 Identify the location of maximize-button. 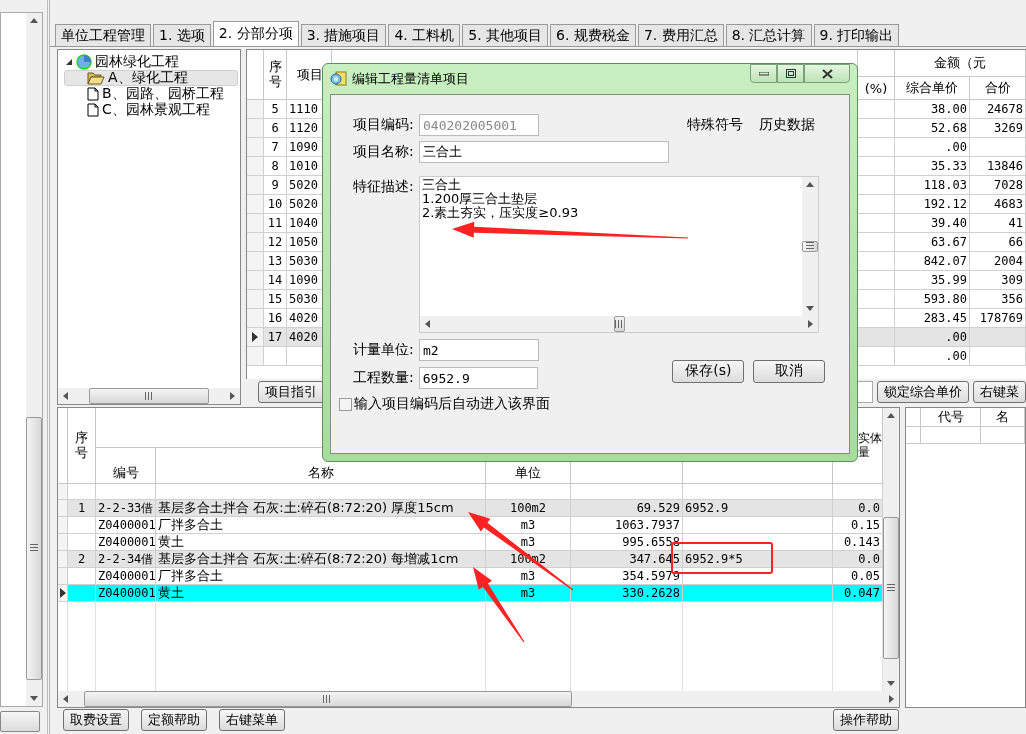
(790, 73).